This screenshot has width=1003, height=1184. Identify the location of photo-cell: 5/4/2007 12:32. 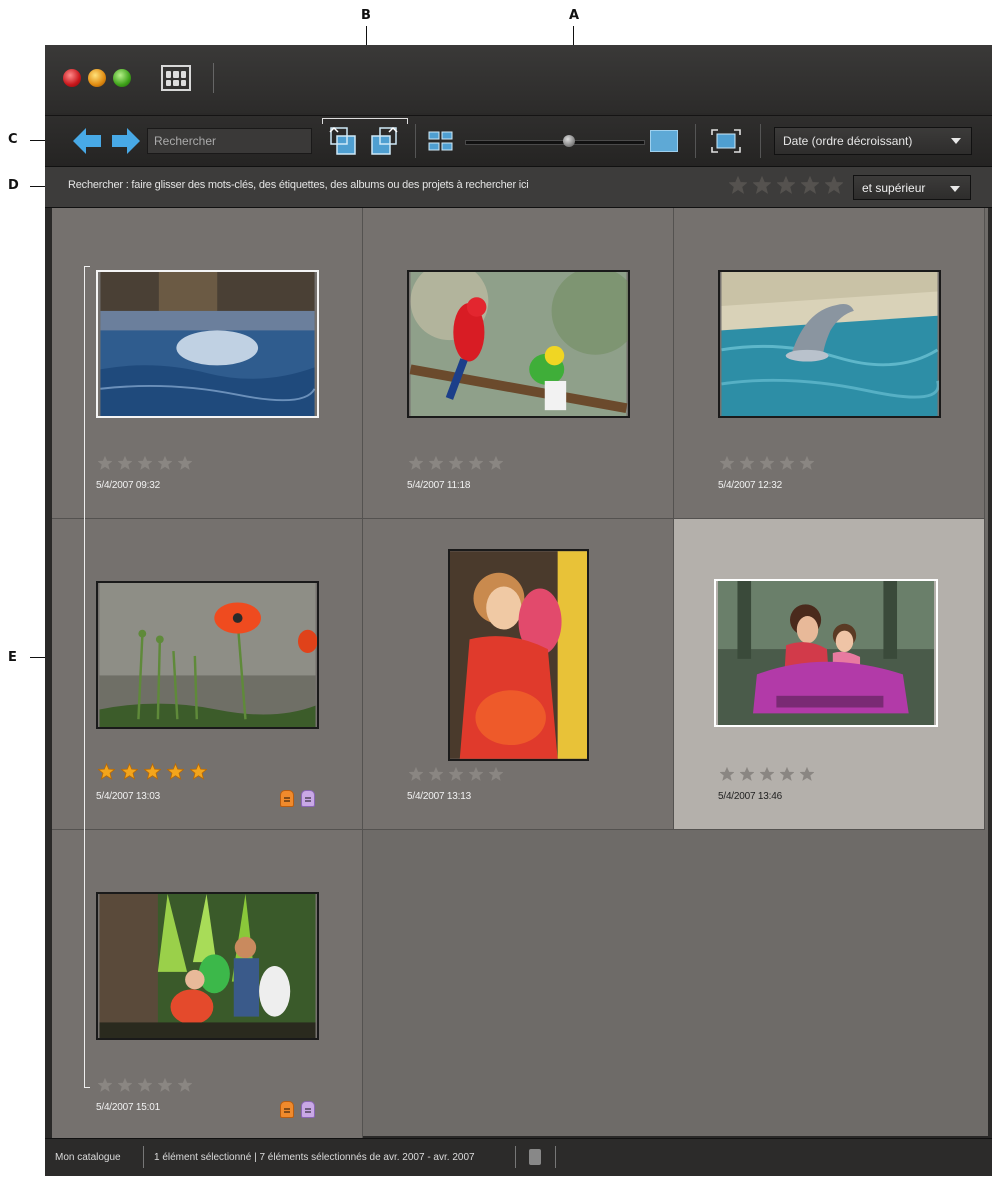
(829, 363).